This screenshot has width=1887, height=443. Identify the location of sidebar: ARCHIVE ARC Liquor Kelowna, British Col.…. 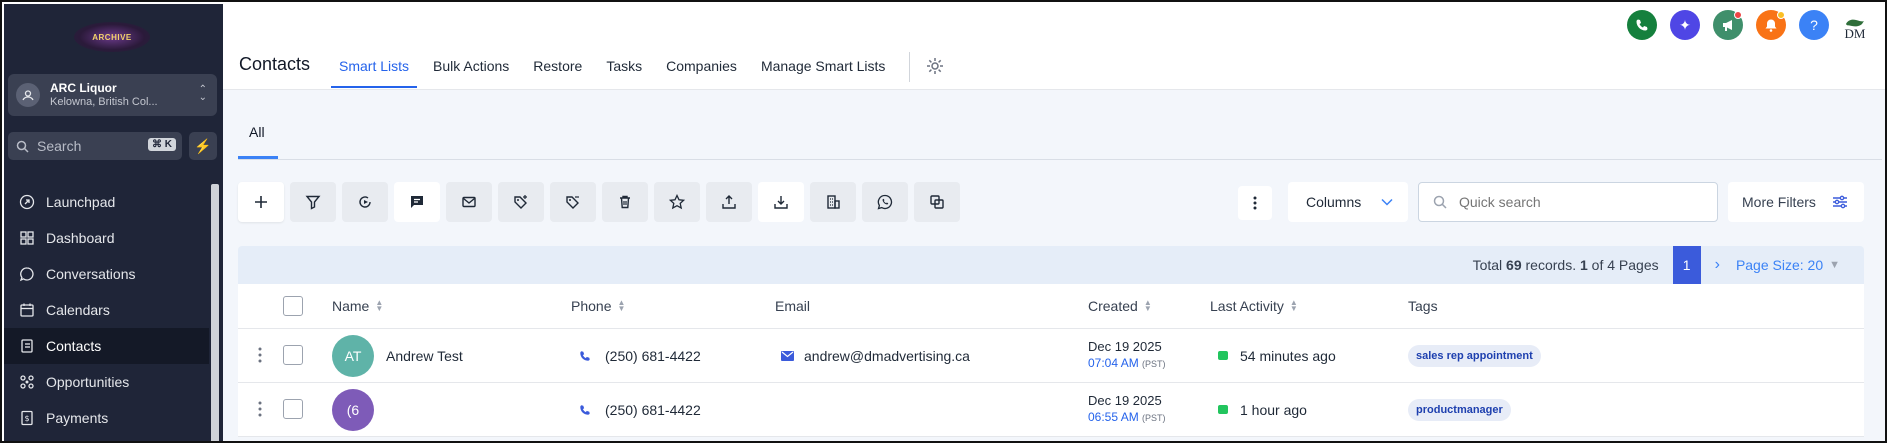
(113, 222).